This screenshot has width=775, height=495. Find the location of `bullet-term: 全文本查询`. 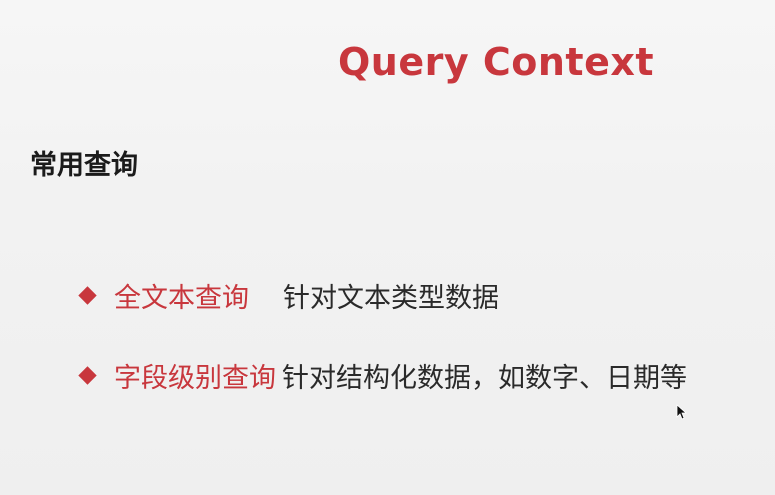

bullet-term: 全文本查询 is located at coordinates (181, 298).